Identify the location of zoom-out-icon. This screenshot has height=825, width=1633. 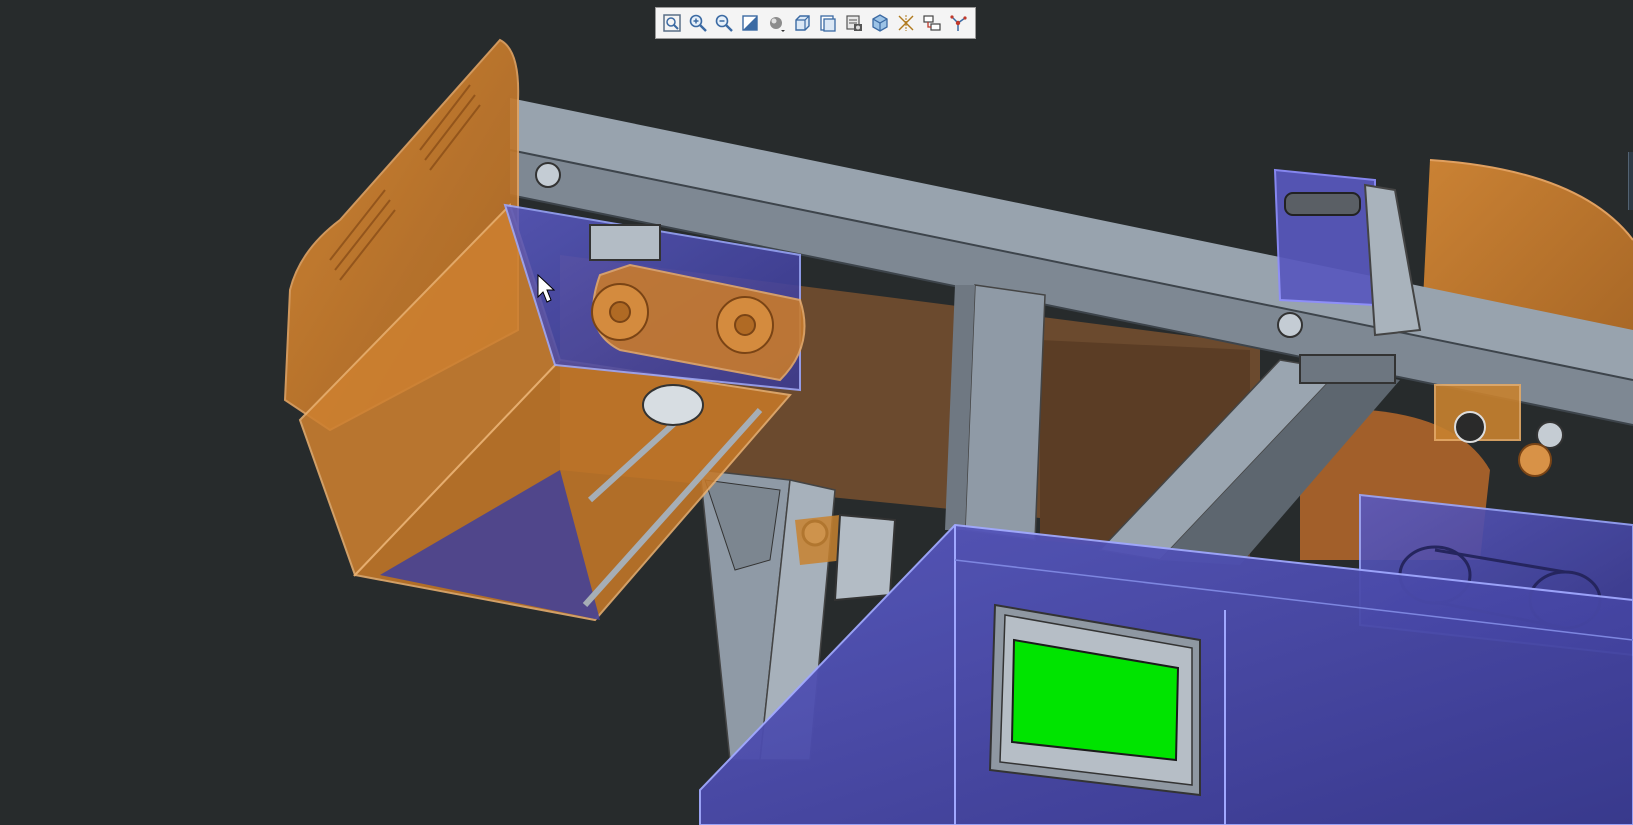
(724, 23).